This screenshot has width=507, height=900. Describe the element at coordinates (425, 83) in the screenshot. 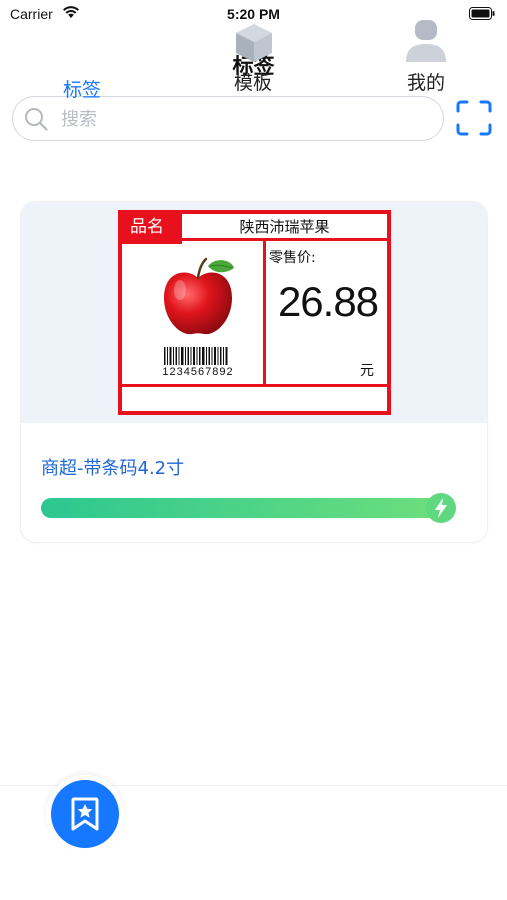

I see `tab-mine-label: 我的` at that location.